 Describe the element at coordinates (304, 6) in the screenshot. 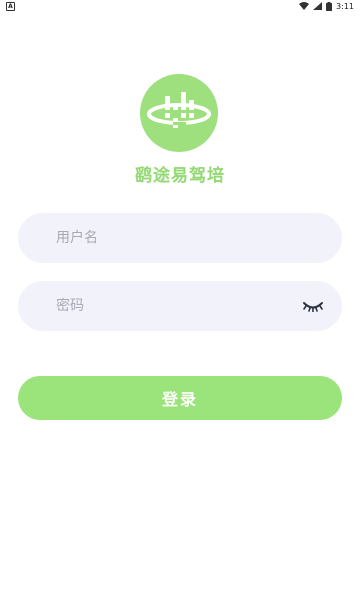

I see `wifi-icon` at that location.